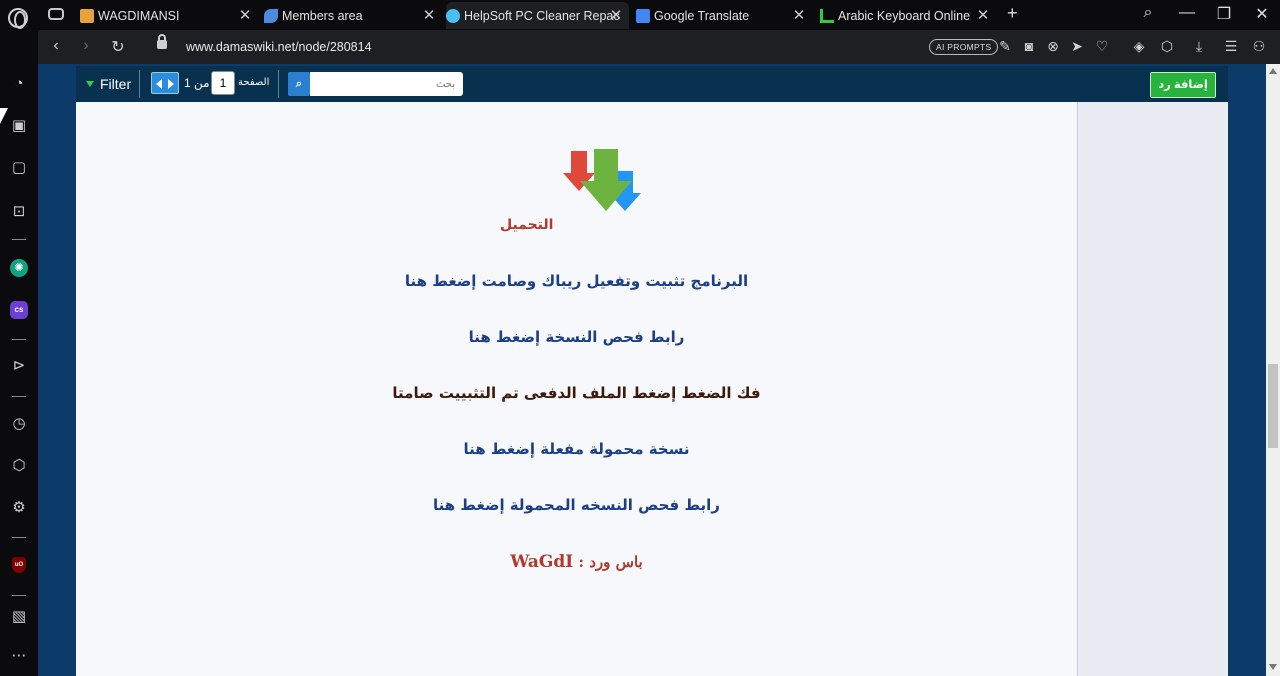 The height and width of the screenshot is (676, 1280). What do you see at coordinates (386, 84) in the screenshot?
I see `search-input` at bounding box center [386, 84].